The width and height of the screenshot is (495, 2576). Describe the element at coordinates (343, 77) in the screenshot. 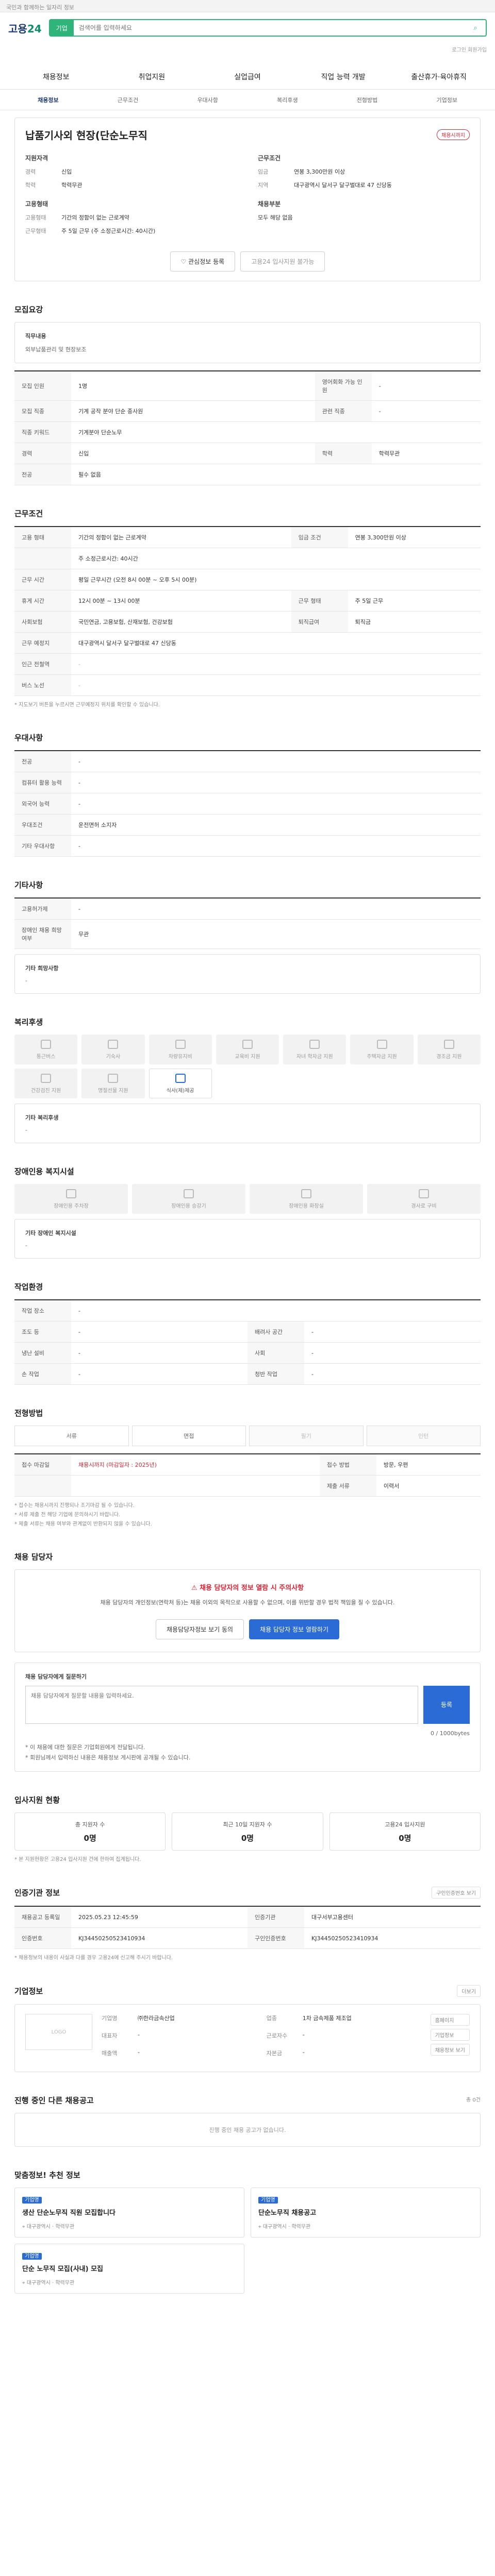

I see `gnb-item-training: 직업 능력 개발` at that location.